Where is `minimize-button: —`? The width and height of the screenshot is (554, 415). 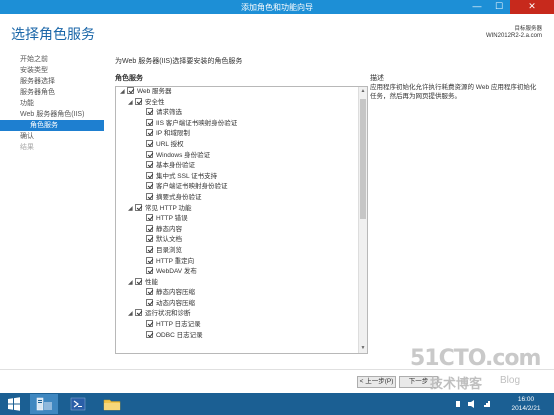 minimize-button: — is located at coordinates (477, 7).